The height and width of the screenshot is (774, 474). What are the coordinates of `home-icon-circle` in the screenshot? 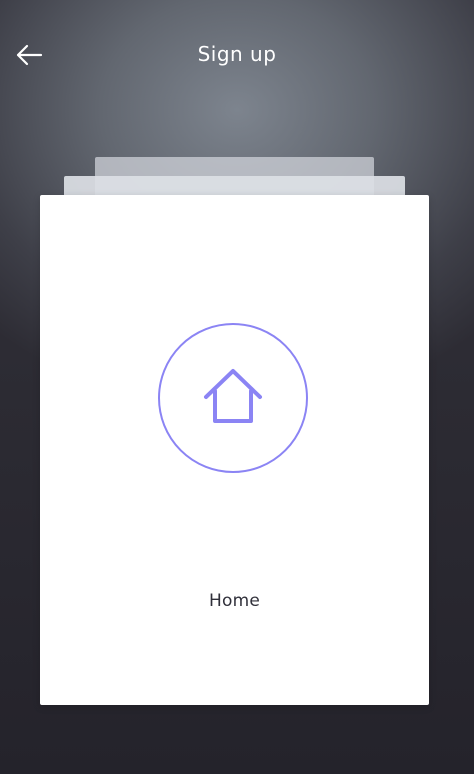 It's located at (233, 398).